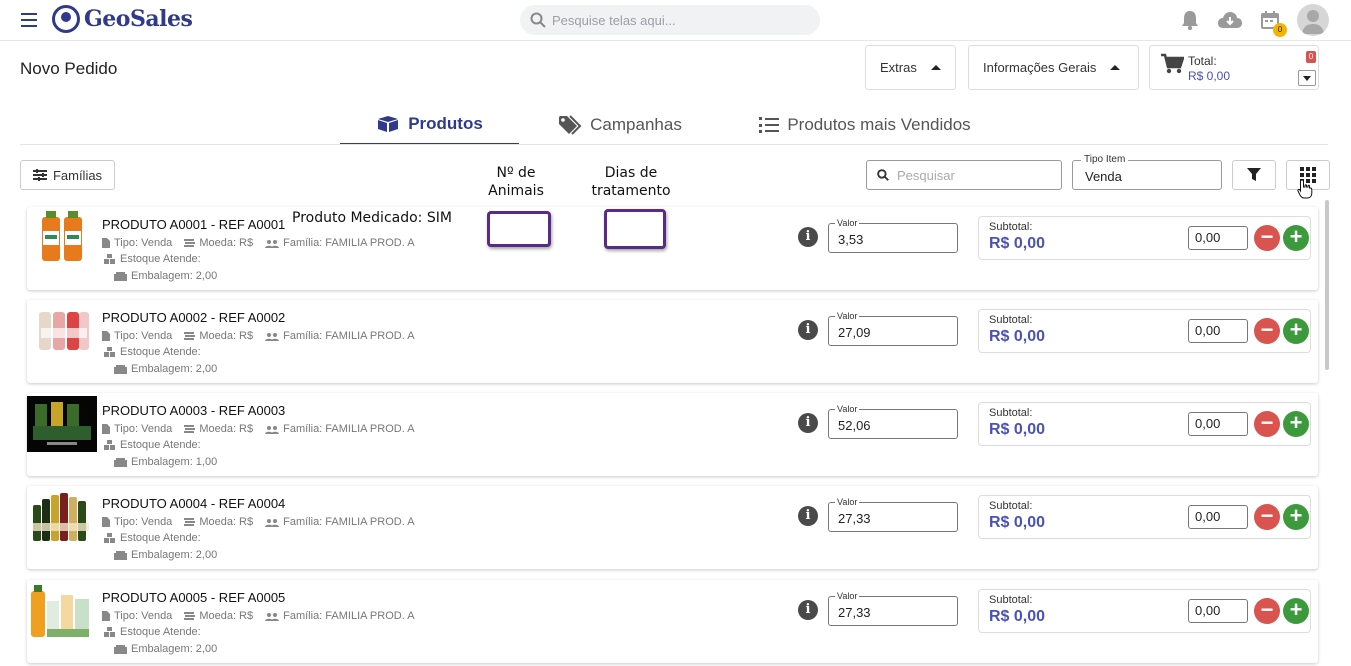  What do you see at coordinates (1327, 285) in the screenshot?
I see `scrollbar` at bounding box center [1327, 285].